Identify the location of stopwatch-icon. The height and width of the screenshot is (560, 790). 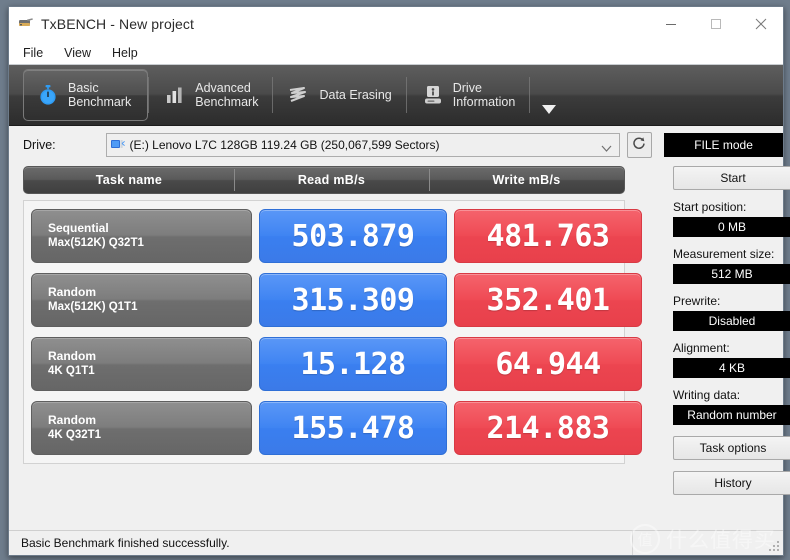
(48, 95).